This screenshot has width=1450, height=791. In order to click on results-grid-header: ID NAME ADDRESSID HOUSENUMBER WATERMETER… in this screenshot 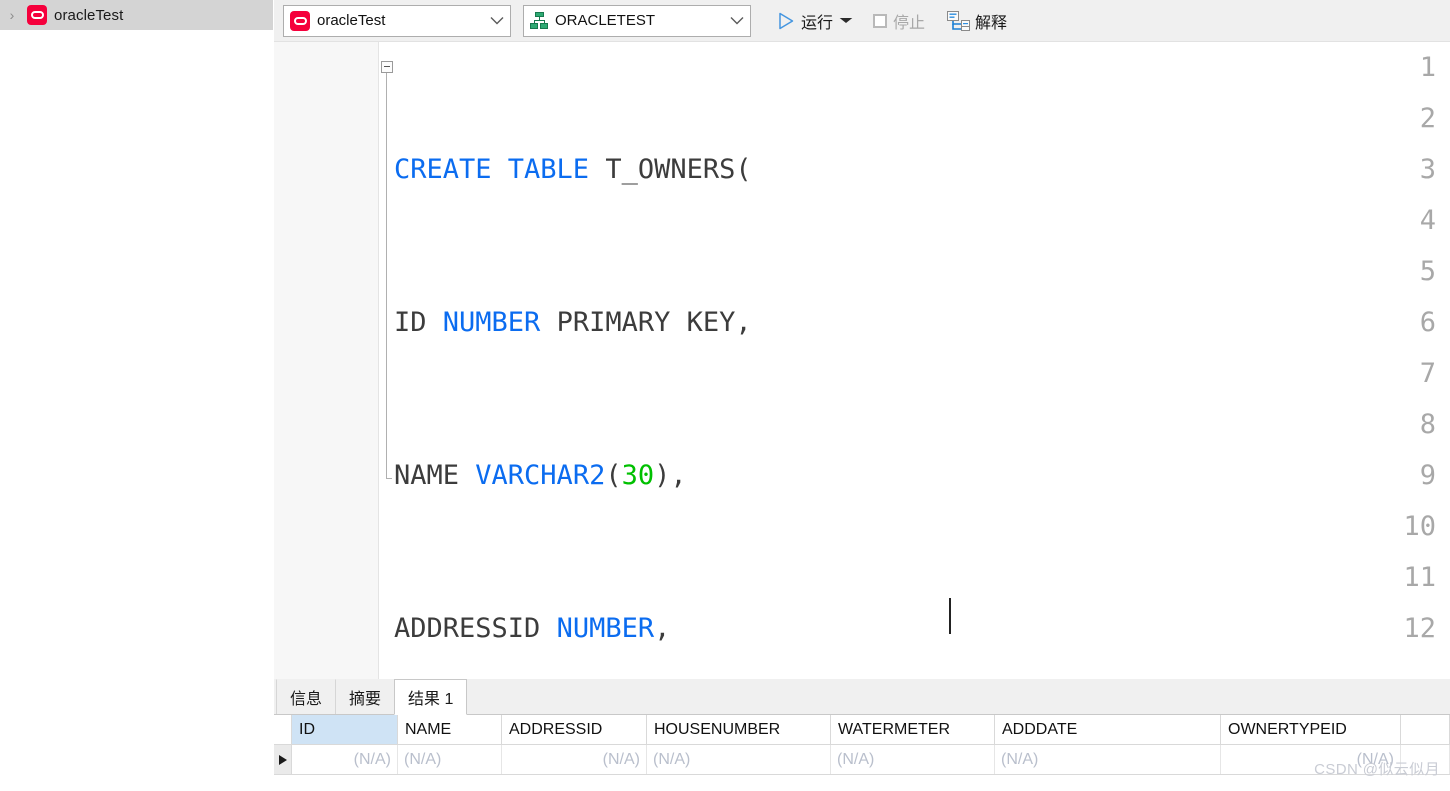, I will do `click(862, 730)`.